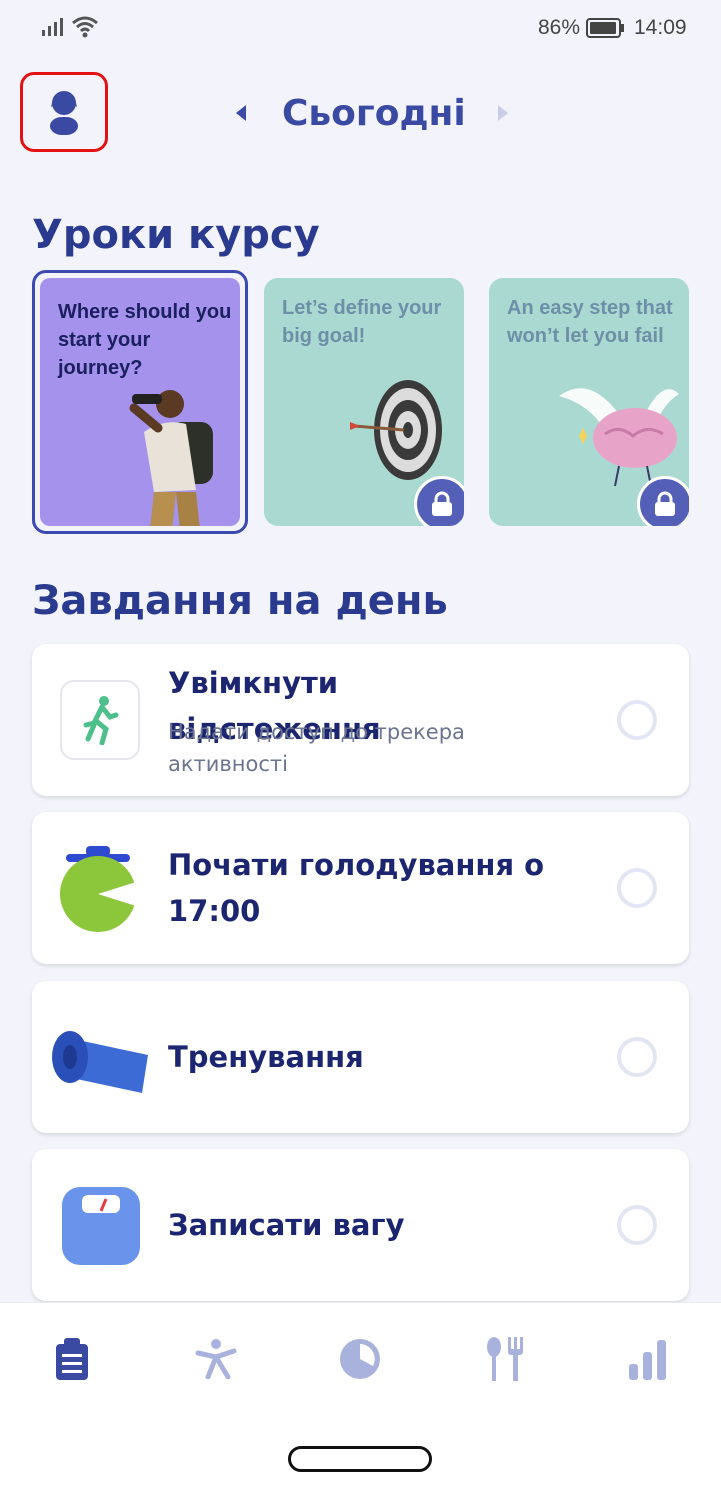  Describe the element at coordinates (240, 601) in the screenshot. I see `tasks-section-title: Завдання на день` at that location.